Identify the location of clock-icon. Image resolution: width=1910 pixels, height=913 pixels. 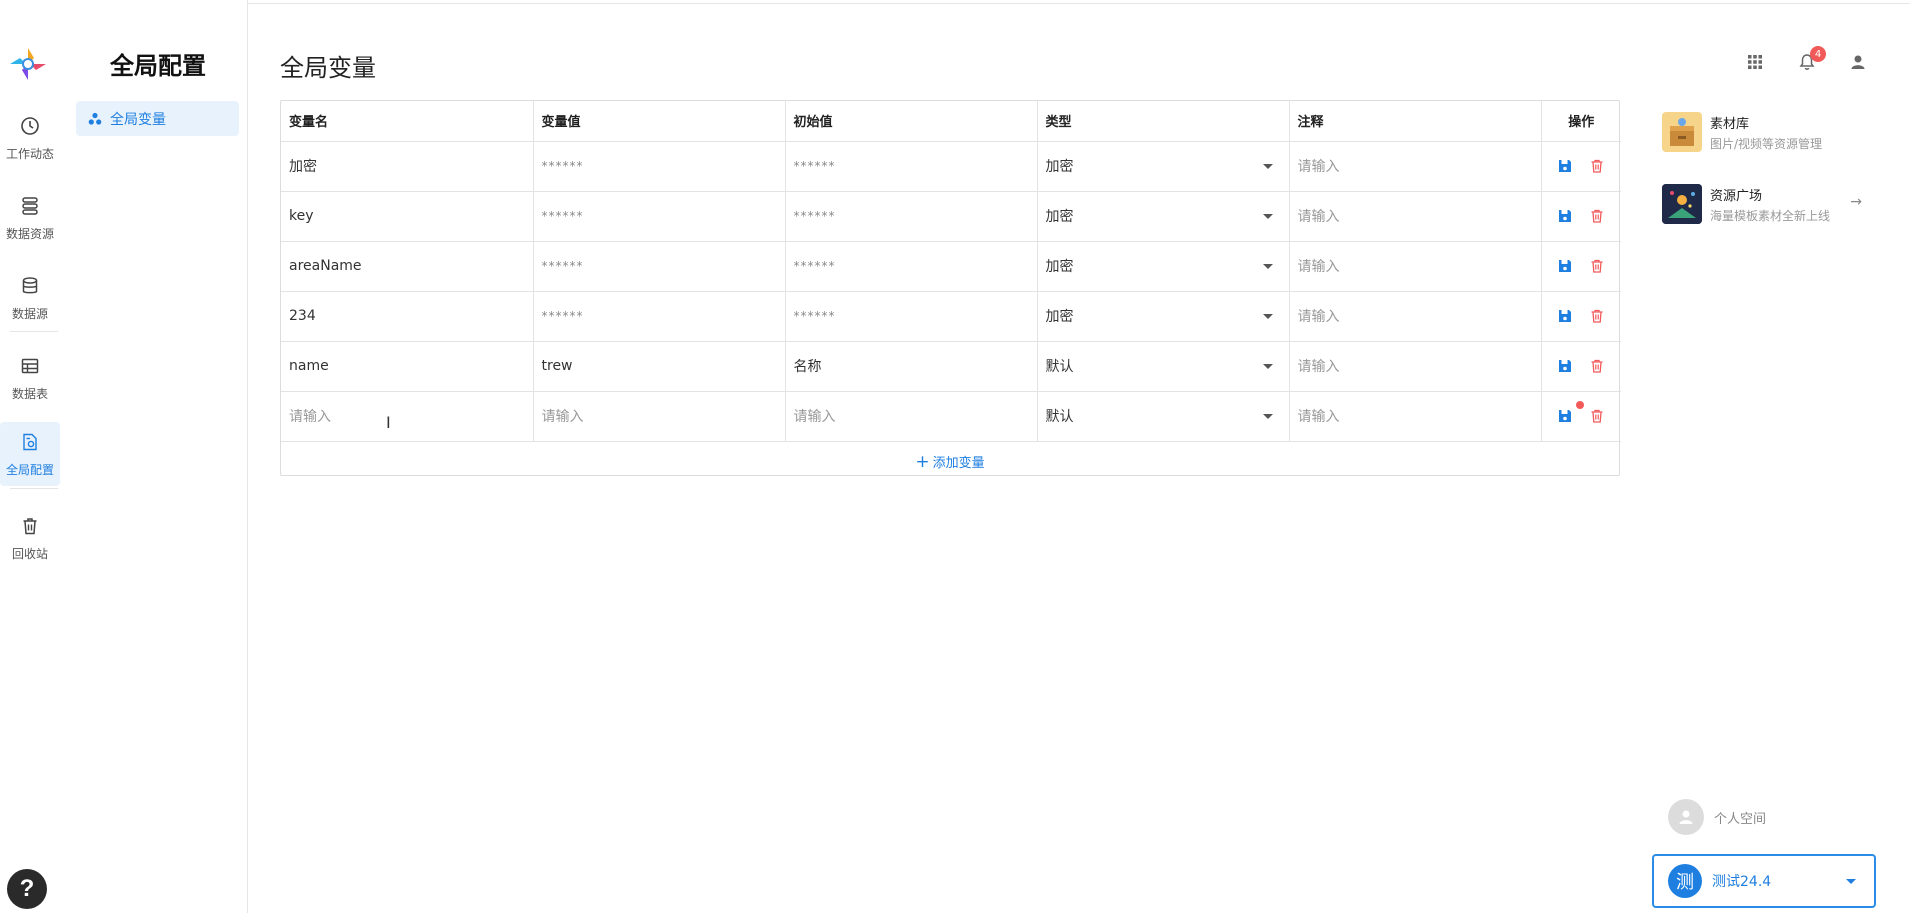
(30, 126).